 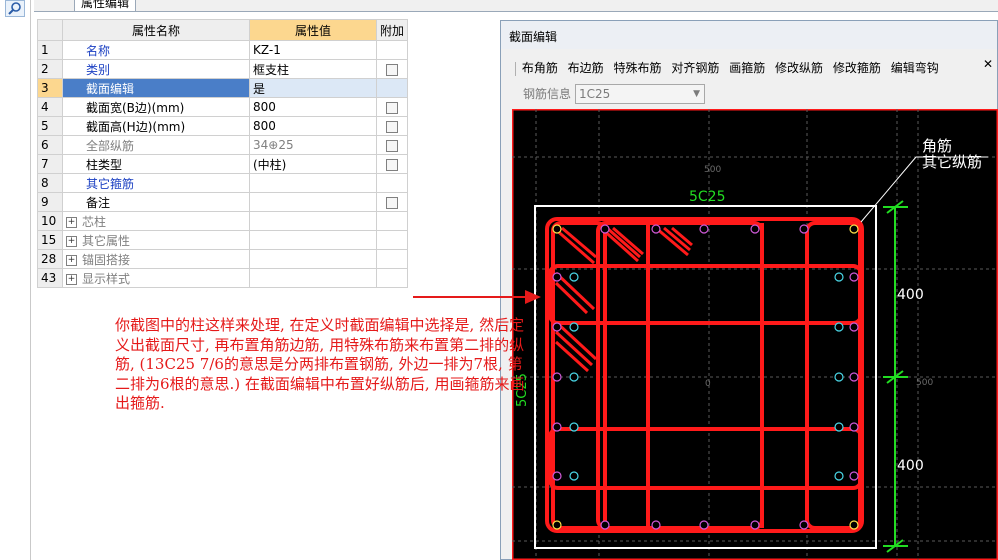 I want to click on extra-cell, so click(x=392, y=221).